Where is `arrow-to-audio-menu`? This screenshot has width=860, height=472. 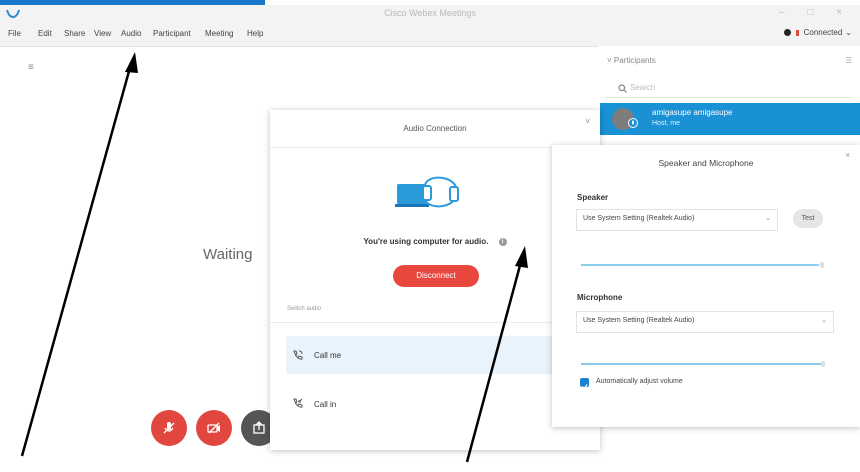 arrow-to-audio-menu is located at coordinates (79, 254).